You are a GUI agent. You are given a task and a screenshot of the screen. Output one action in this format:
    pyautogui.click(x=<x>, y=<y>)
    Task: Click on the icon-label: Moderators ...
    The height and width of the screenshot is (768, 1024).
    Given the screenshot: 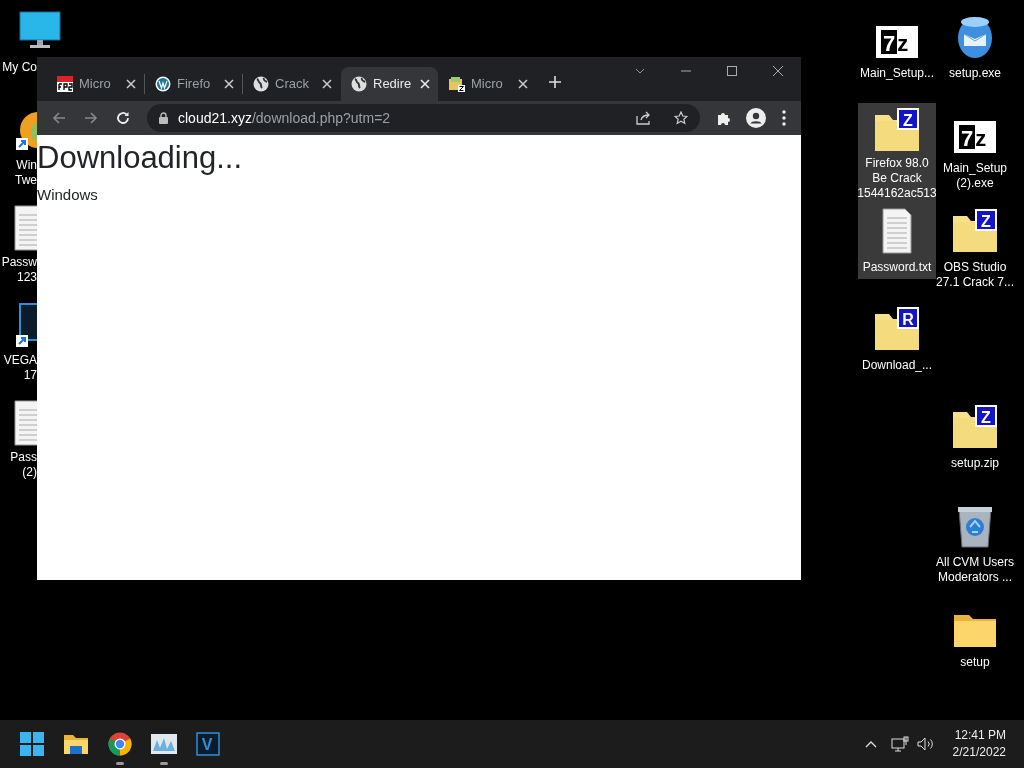 What is the action you would take?
    pyautogui.click(x=975, y=577)
    